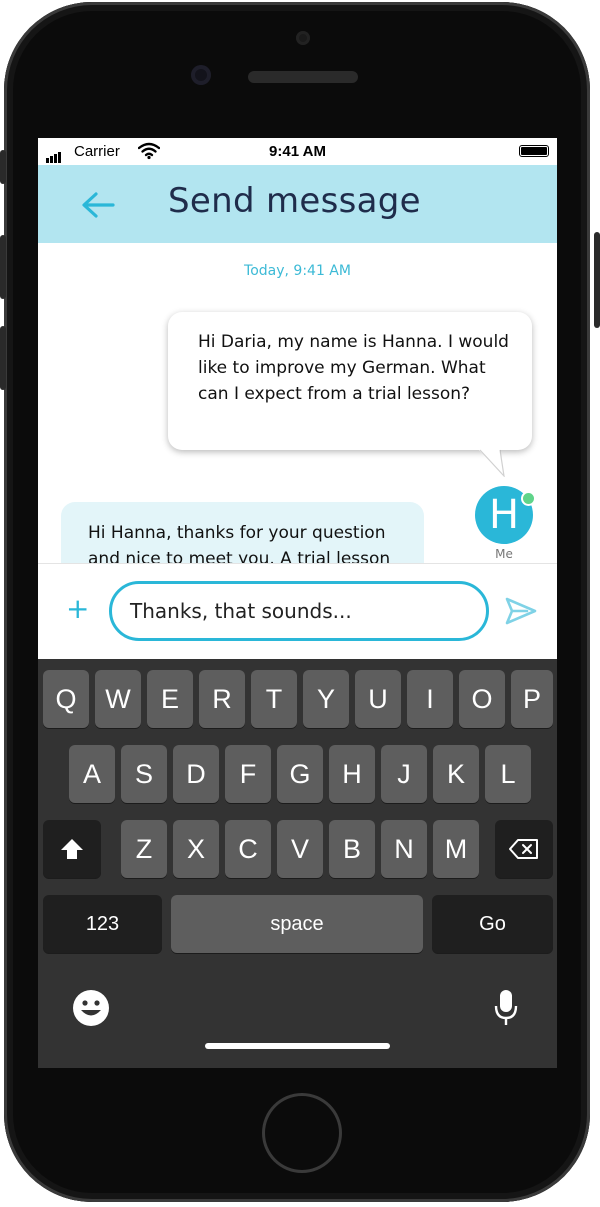 Image resolution: width=600 pixels, height=1207 pixels. What do you see at coordinates (456, 774) in the screenshot?
I see `key-k: K` at bounding box center [456, 774].